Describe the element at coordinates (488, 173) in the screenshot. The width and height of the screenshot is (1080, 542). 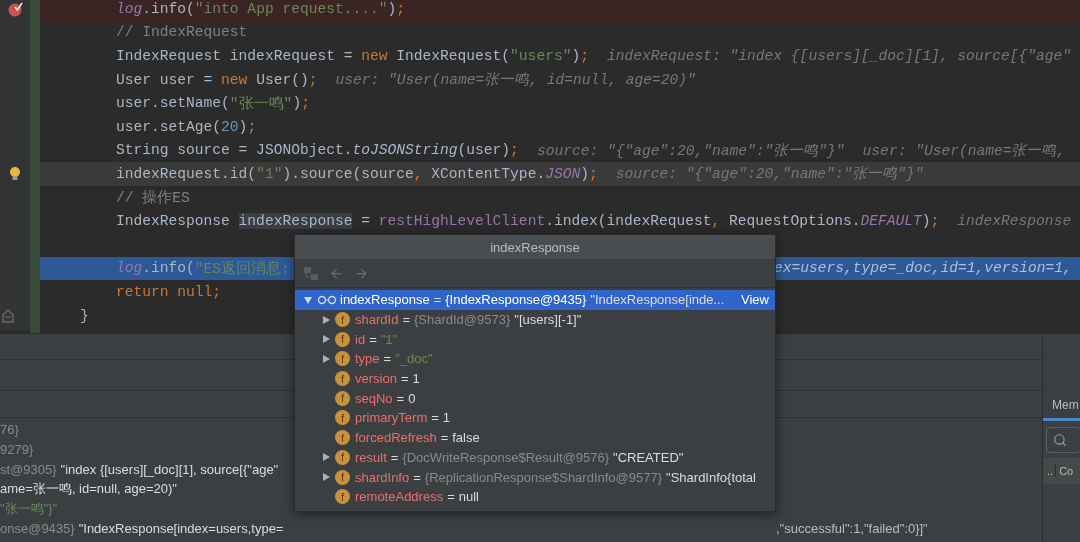
I see `code-token: XContentType.` at that location.